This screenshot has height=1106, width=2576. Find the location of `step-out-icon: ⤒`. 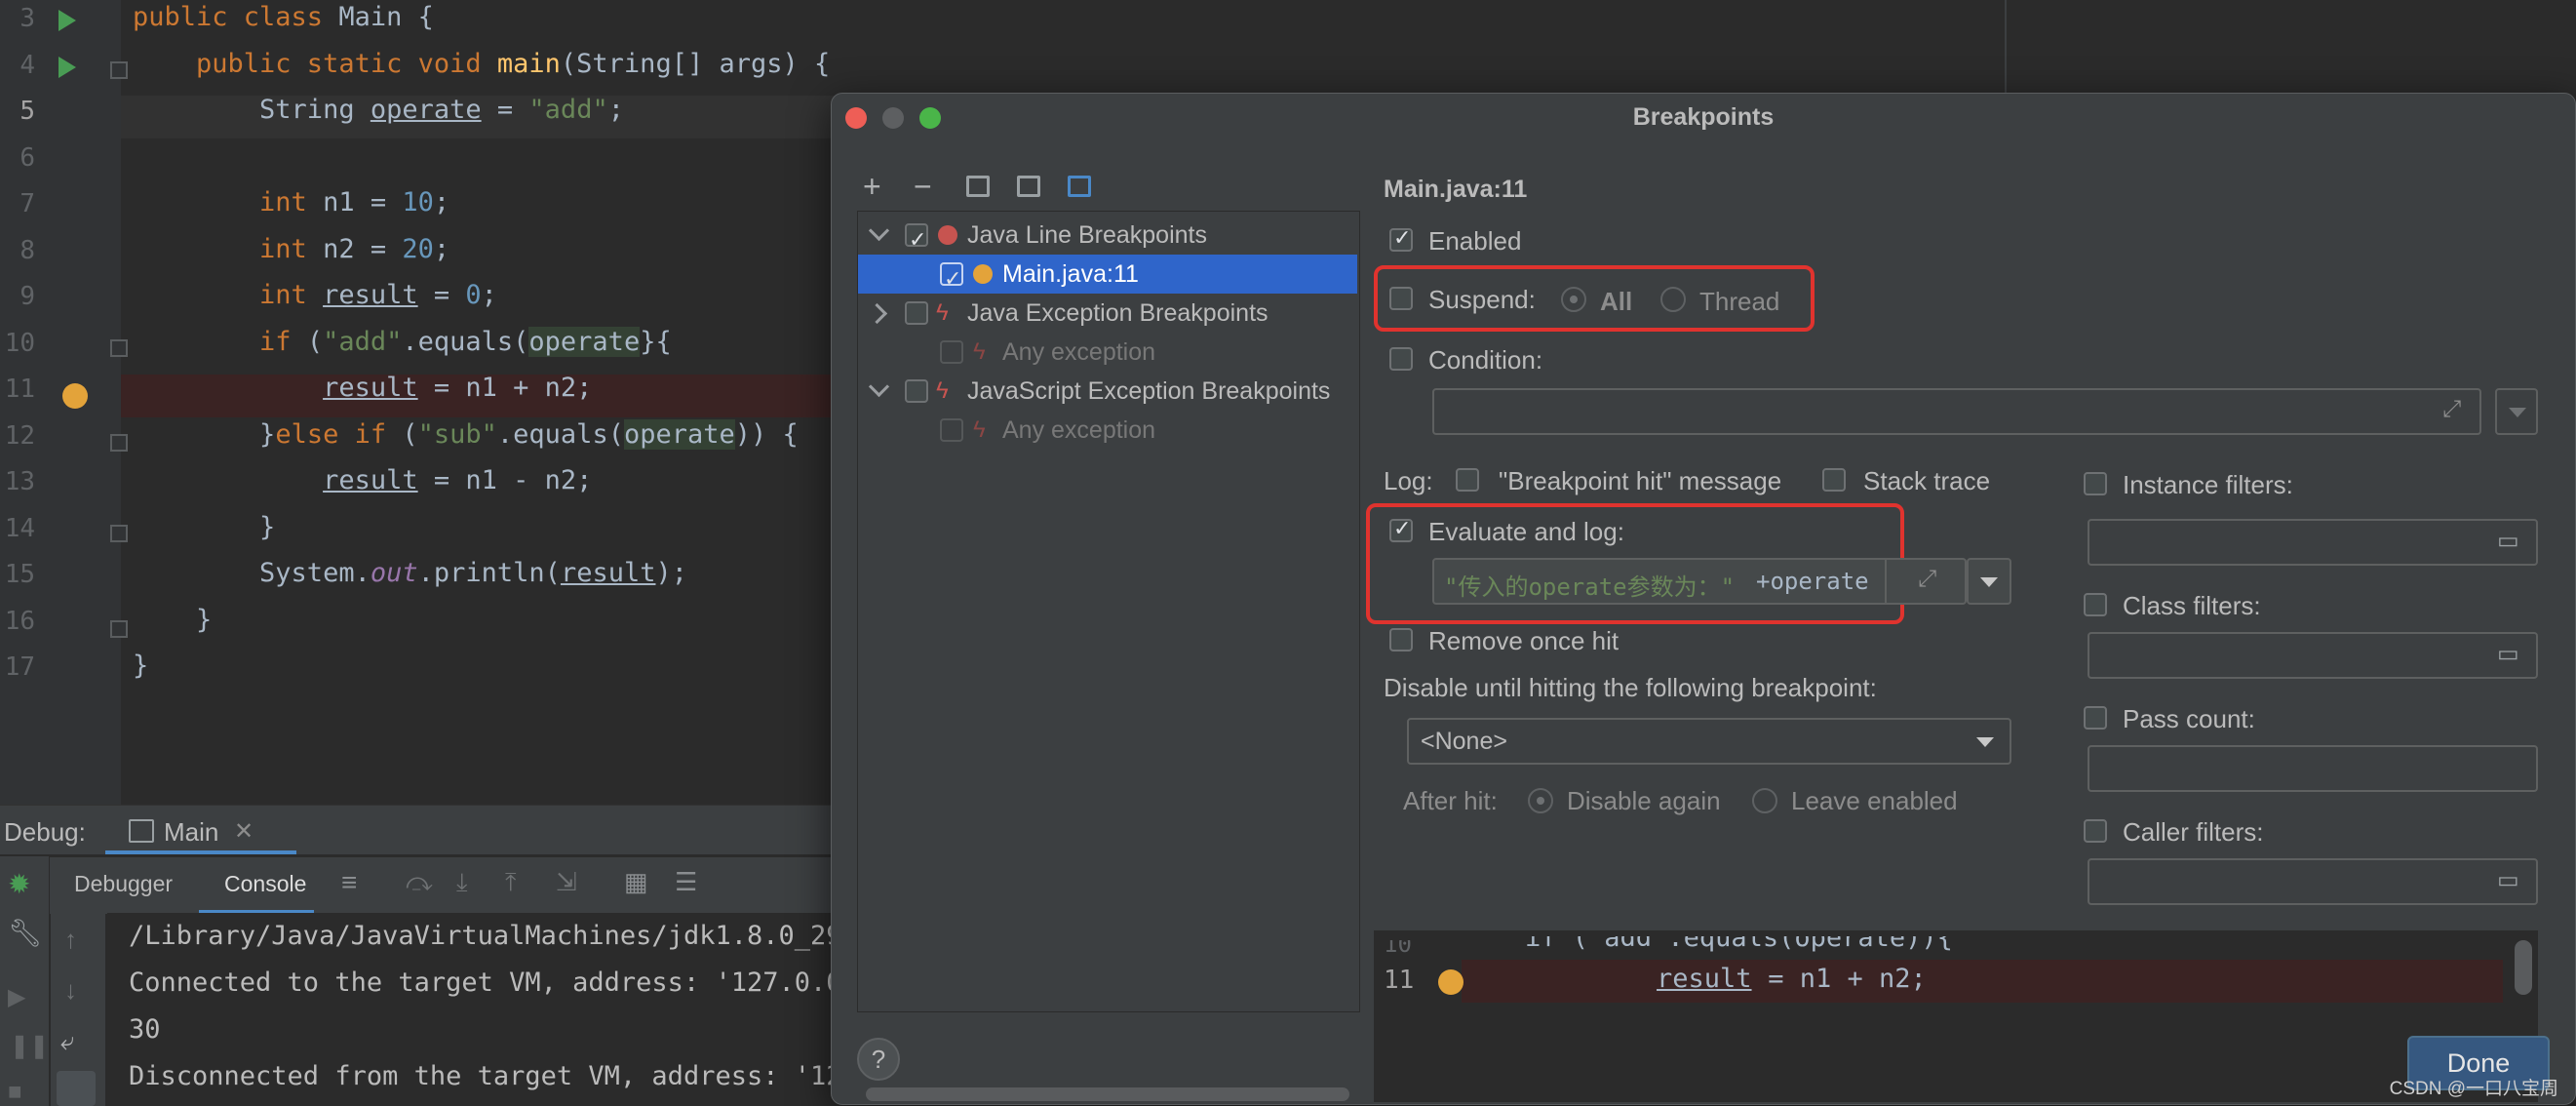

step-out-icon: ⤒ is located at coordinates (511, 882).